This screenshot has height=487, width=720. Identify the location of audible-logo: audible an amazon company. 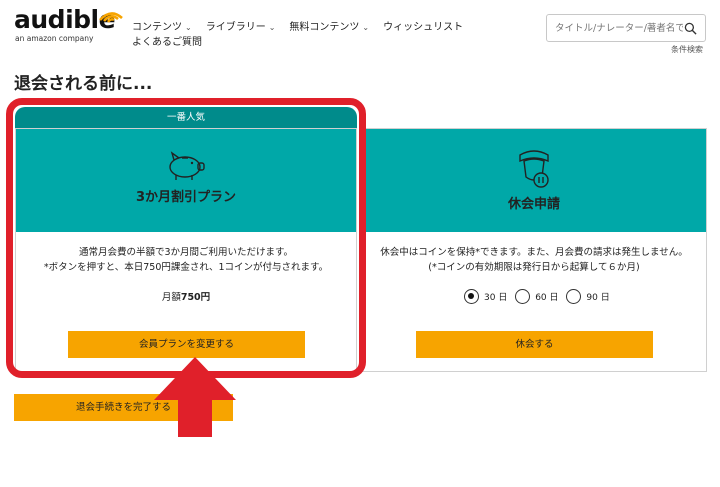
(68, 26).